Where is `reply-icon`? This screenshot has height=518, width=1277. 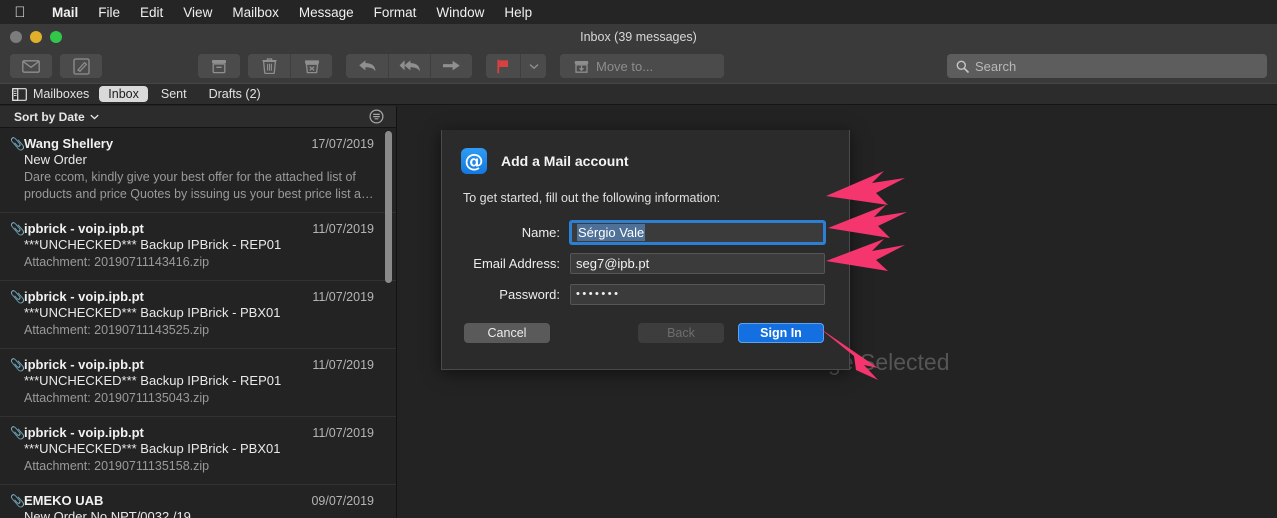 reply-icon is located at coordinates (366, 66).